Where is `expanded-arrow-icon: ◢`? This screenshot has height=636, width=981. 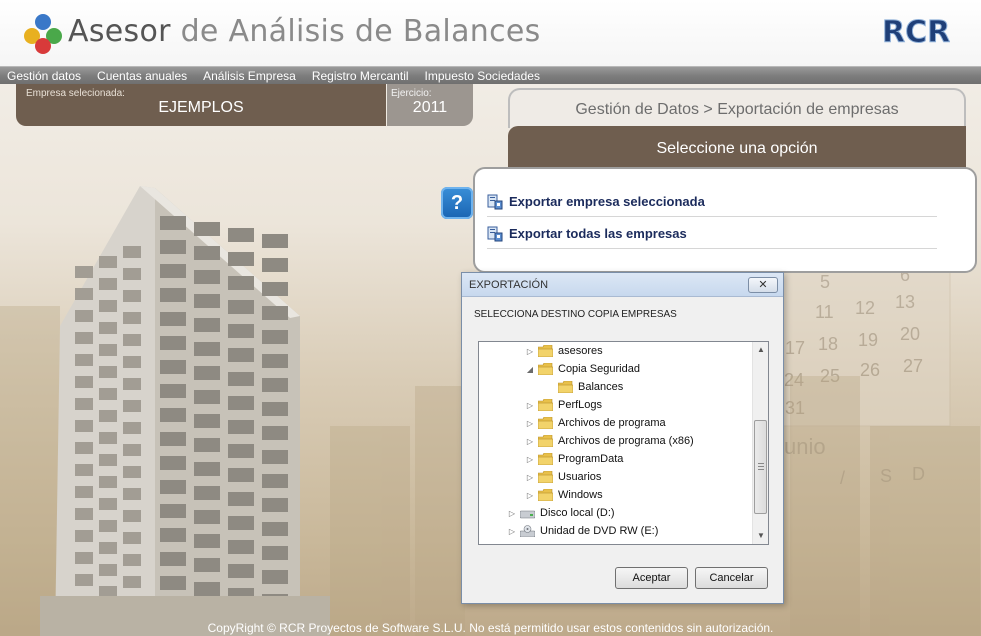 expanded-arrow-icon: ◢ is located at coordinates (530, 369).